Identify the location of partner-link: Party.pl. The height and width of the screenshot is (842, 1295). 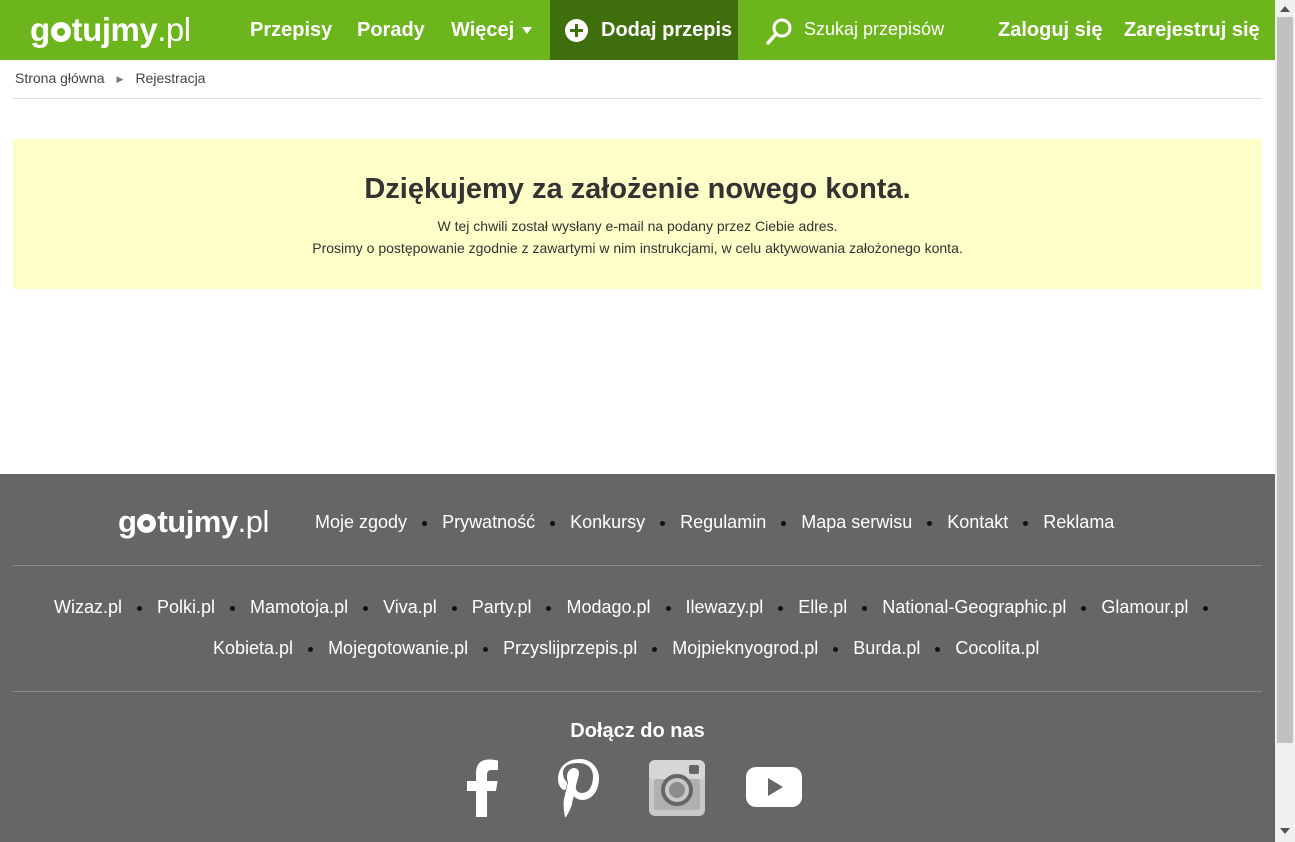
(502, 607).